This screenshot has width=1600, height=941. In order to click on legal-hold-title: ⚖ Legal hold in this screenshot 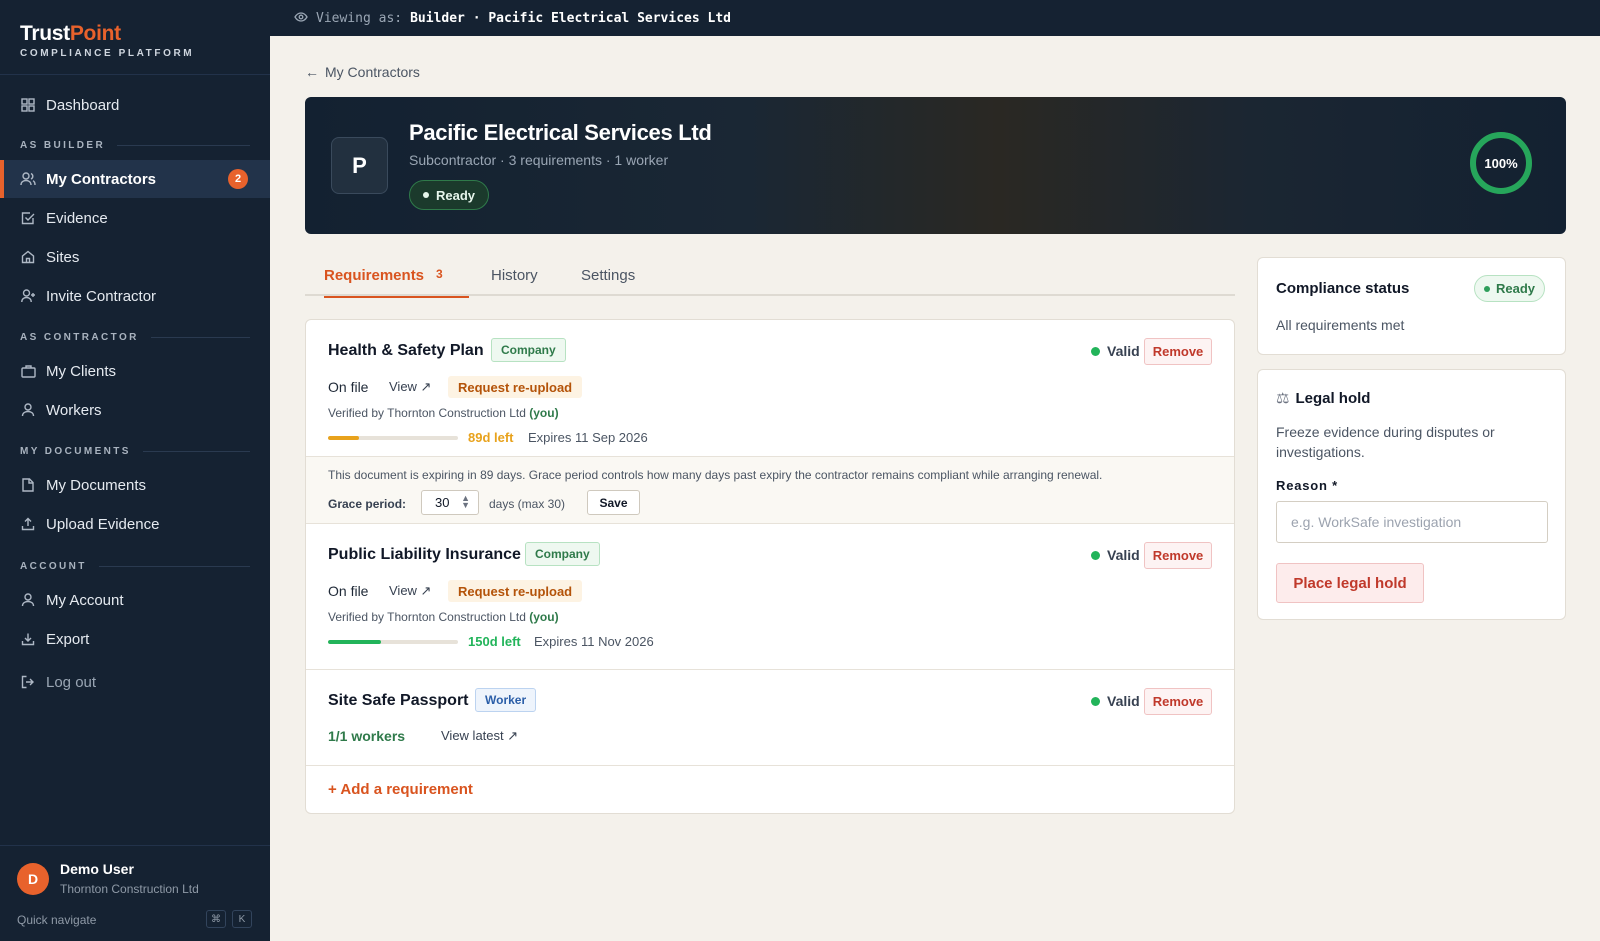, I will do `click(1323, 398)`.